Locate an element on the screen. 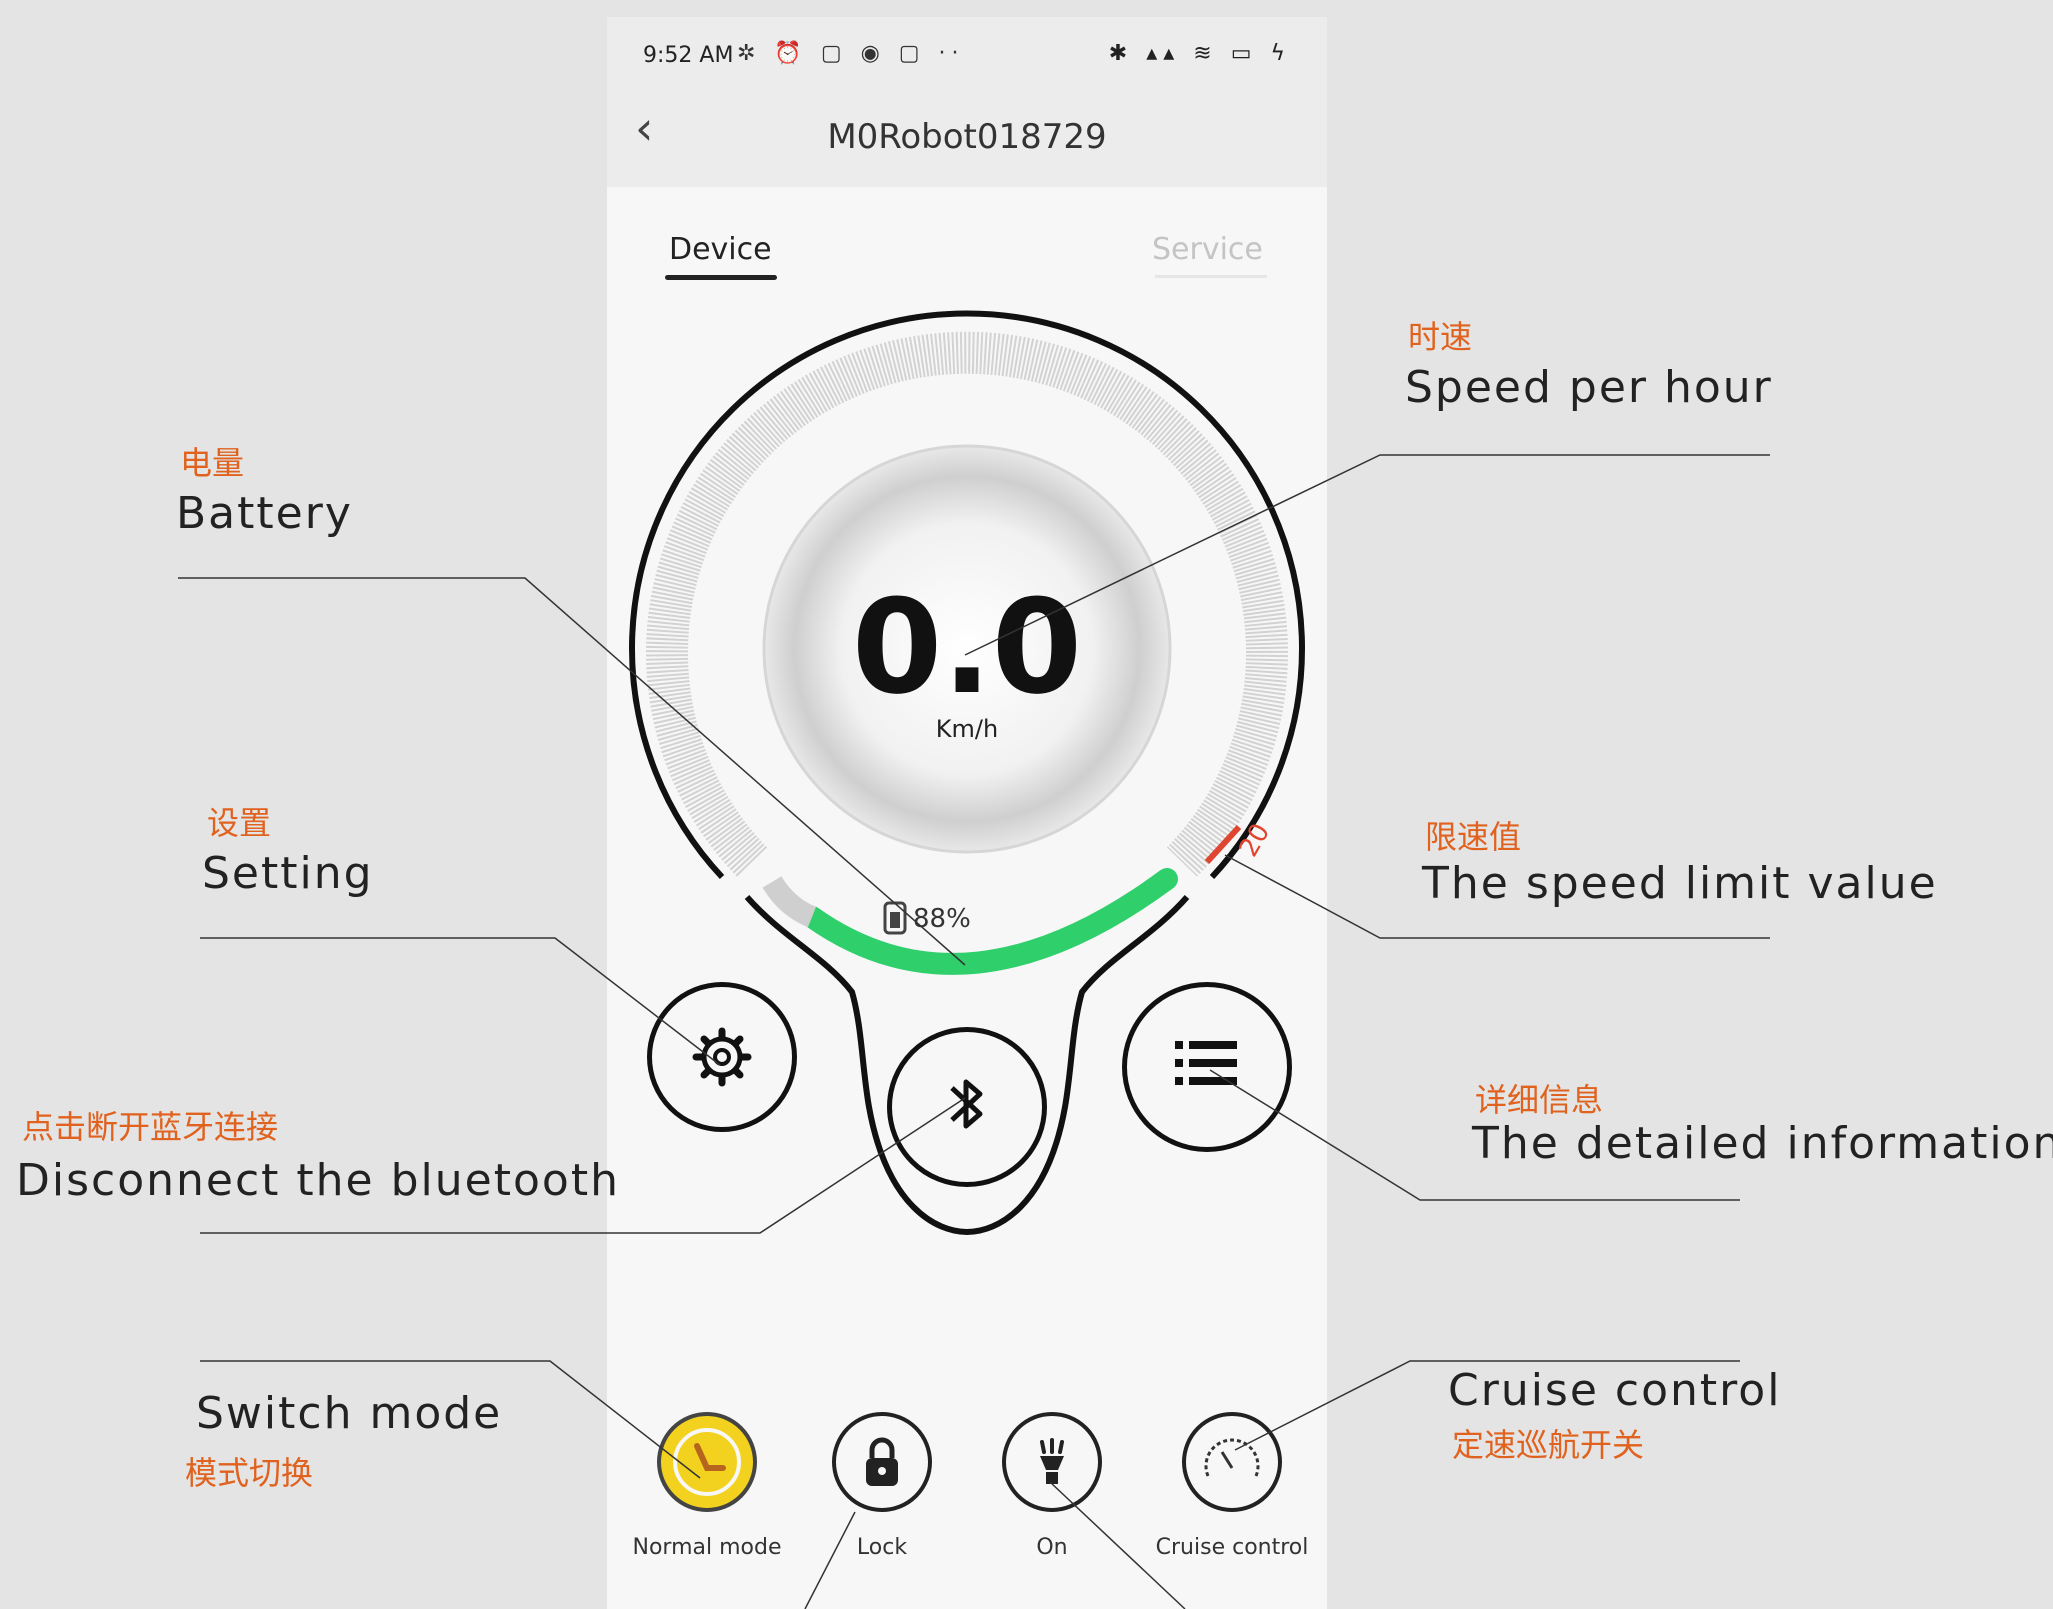 This screenshot has height=1609, width=2053. speed-unit: Km/h is located at coordinates (967, 729).